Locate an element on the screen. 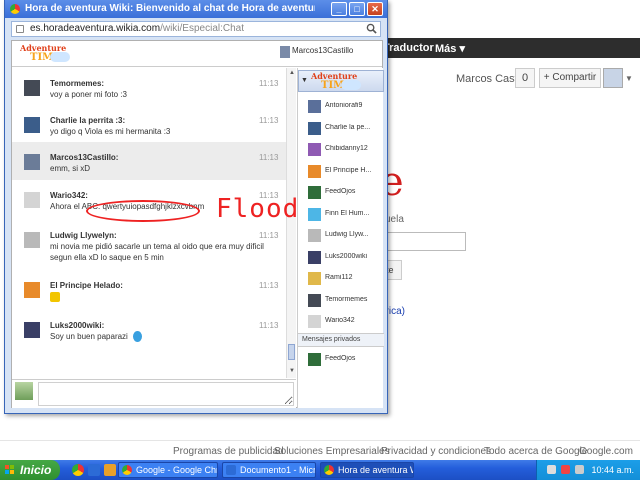 Image resolution: width=640 pixels, height=480 pixels. message-text: yo digo q Viola es mi hermanita :3 is located at coordinates (110, 131).